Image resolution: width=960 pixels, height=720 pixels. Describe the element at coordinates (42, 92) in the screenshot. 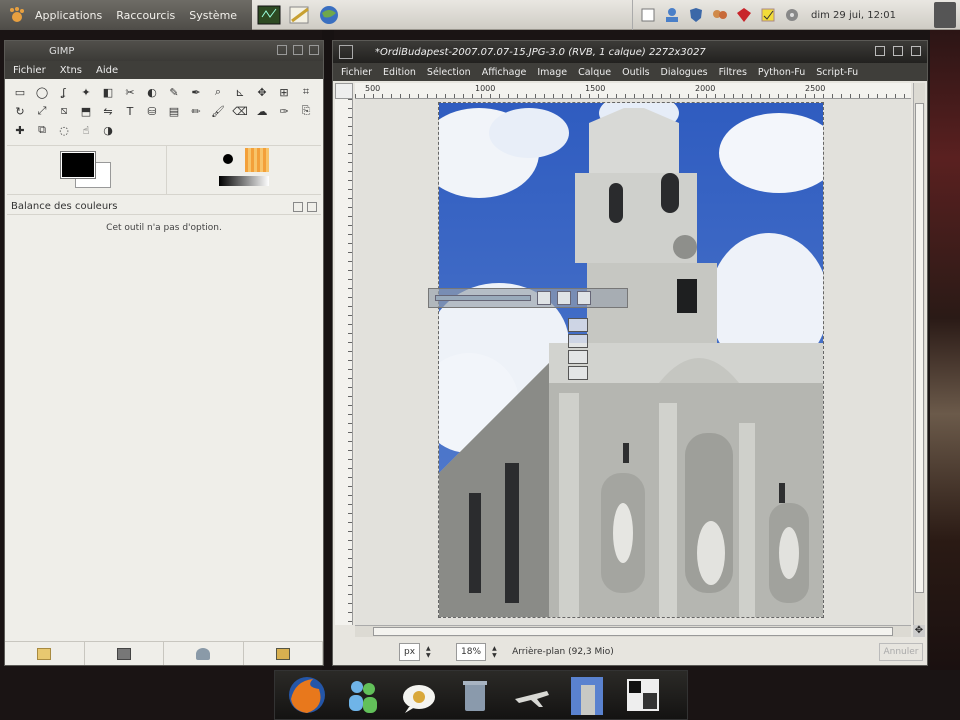

I see `ellipse-select-icon: ◯` at that location.